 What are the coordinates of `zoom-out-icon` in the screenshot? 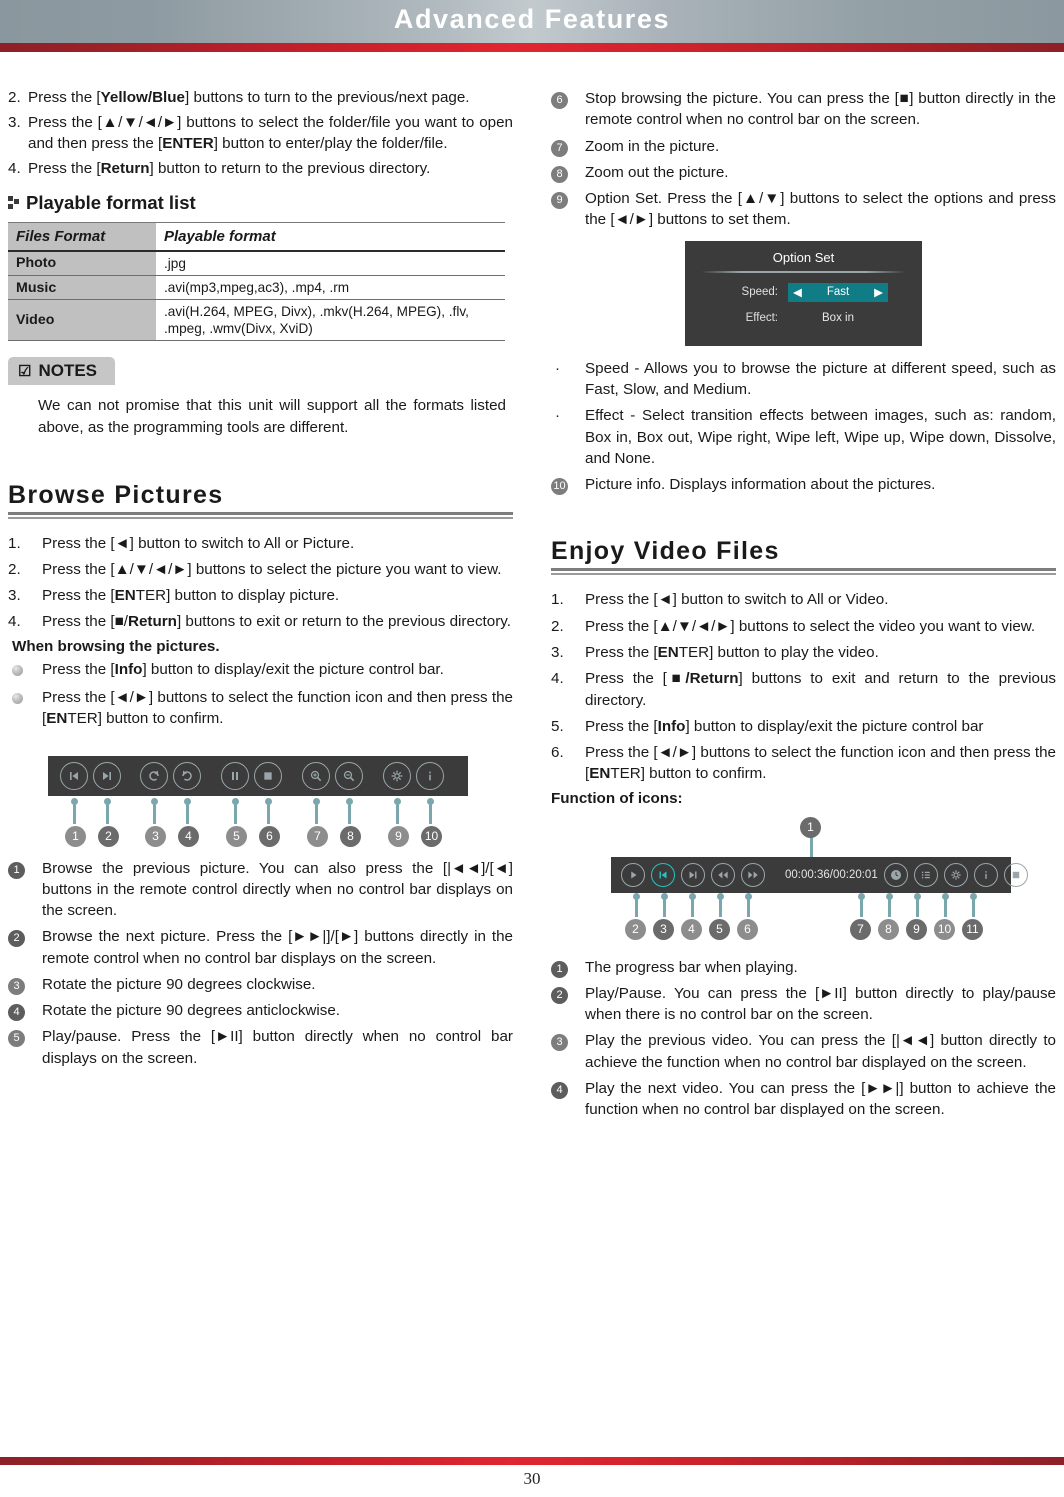 It's located at (349, 775).